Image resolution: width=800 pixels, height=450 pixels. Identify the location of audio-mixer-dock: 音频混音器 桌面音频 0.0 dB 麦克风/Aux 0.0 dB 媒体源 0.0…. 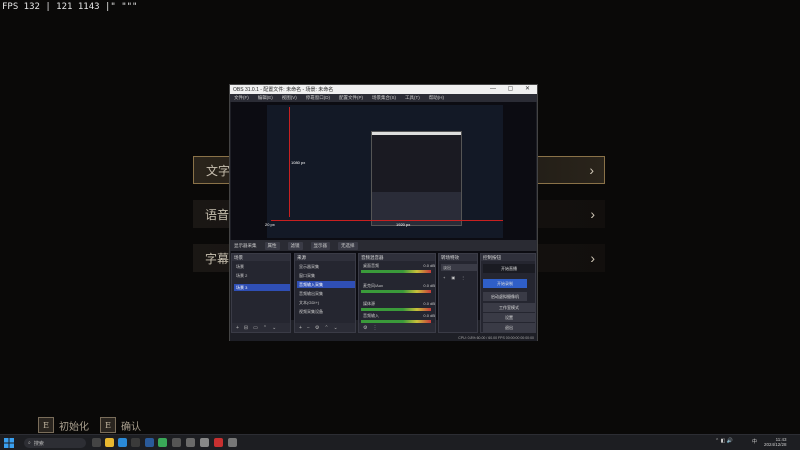
(397, 293).